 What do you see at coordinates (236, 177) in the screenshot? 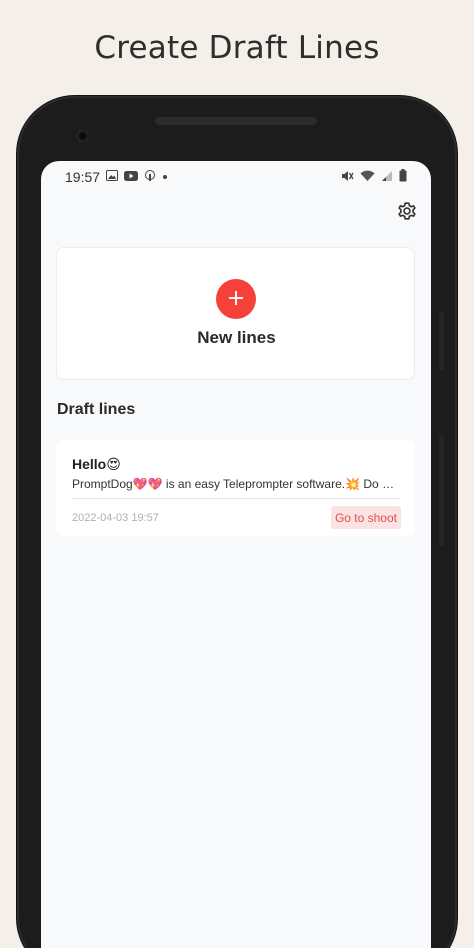
I see `status-bar: 19:57` at bounding box center [236, 177].